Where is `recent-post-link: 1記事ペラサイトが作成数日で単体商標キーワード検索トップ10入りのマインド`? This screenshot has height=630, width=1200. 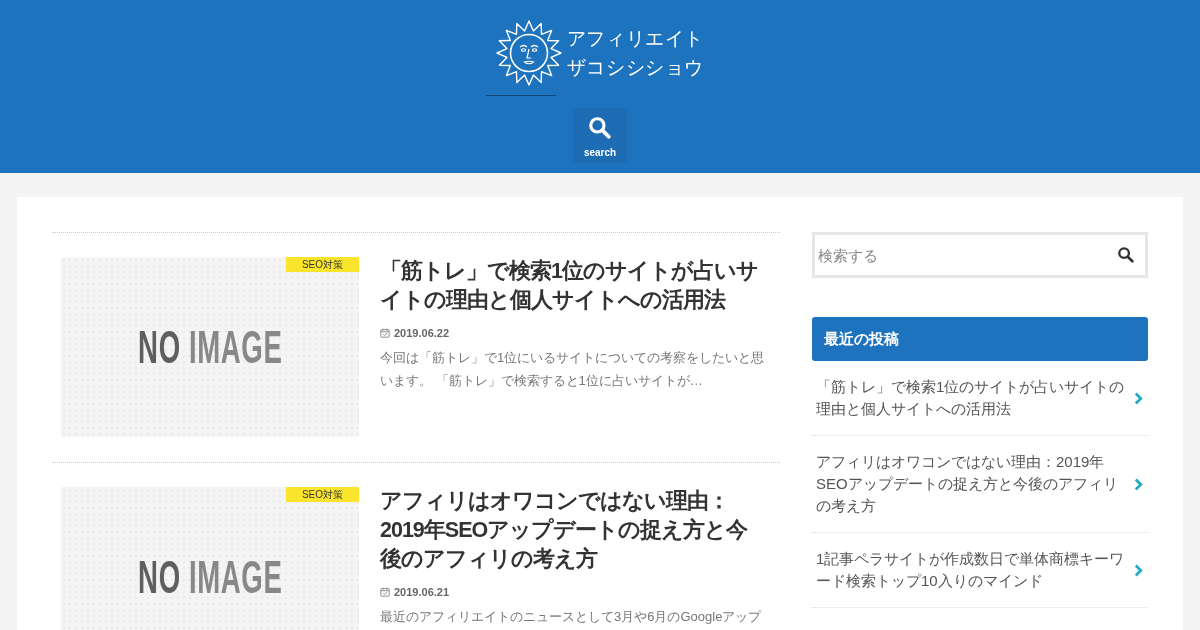
recent-post-link: 1記事ペラサイトが作成数日で単体商標キーワード検索トップ10入りのマインド is located at coordinates (980, 570).